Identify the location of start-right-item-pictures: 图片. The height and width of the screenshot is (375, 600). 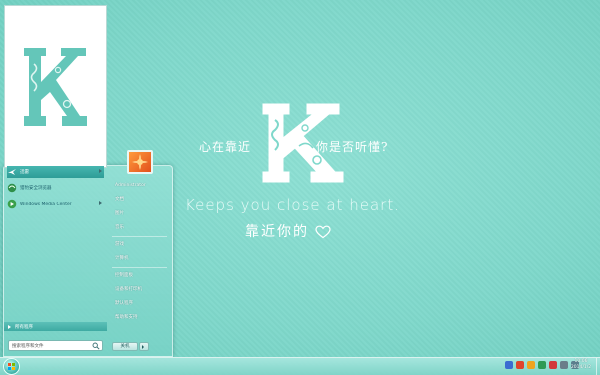
(141, 214).